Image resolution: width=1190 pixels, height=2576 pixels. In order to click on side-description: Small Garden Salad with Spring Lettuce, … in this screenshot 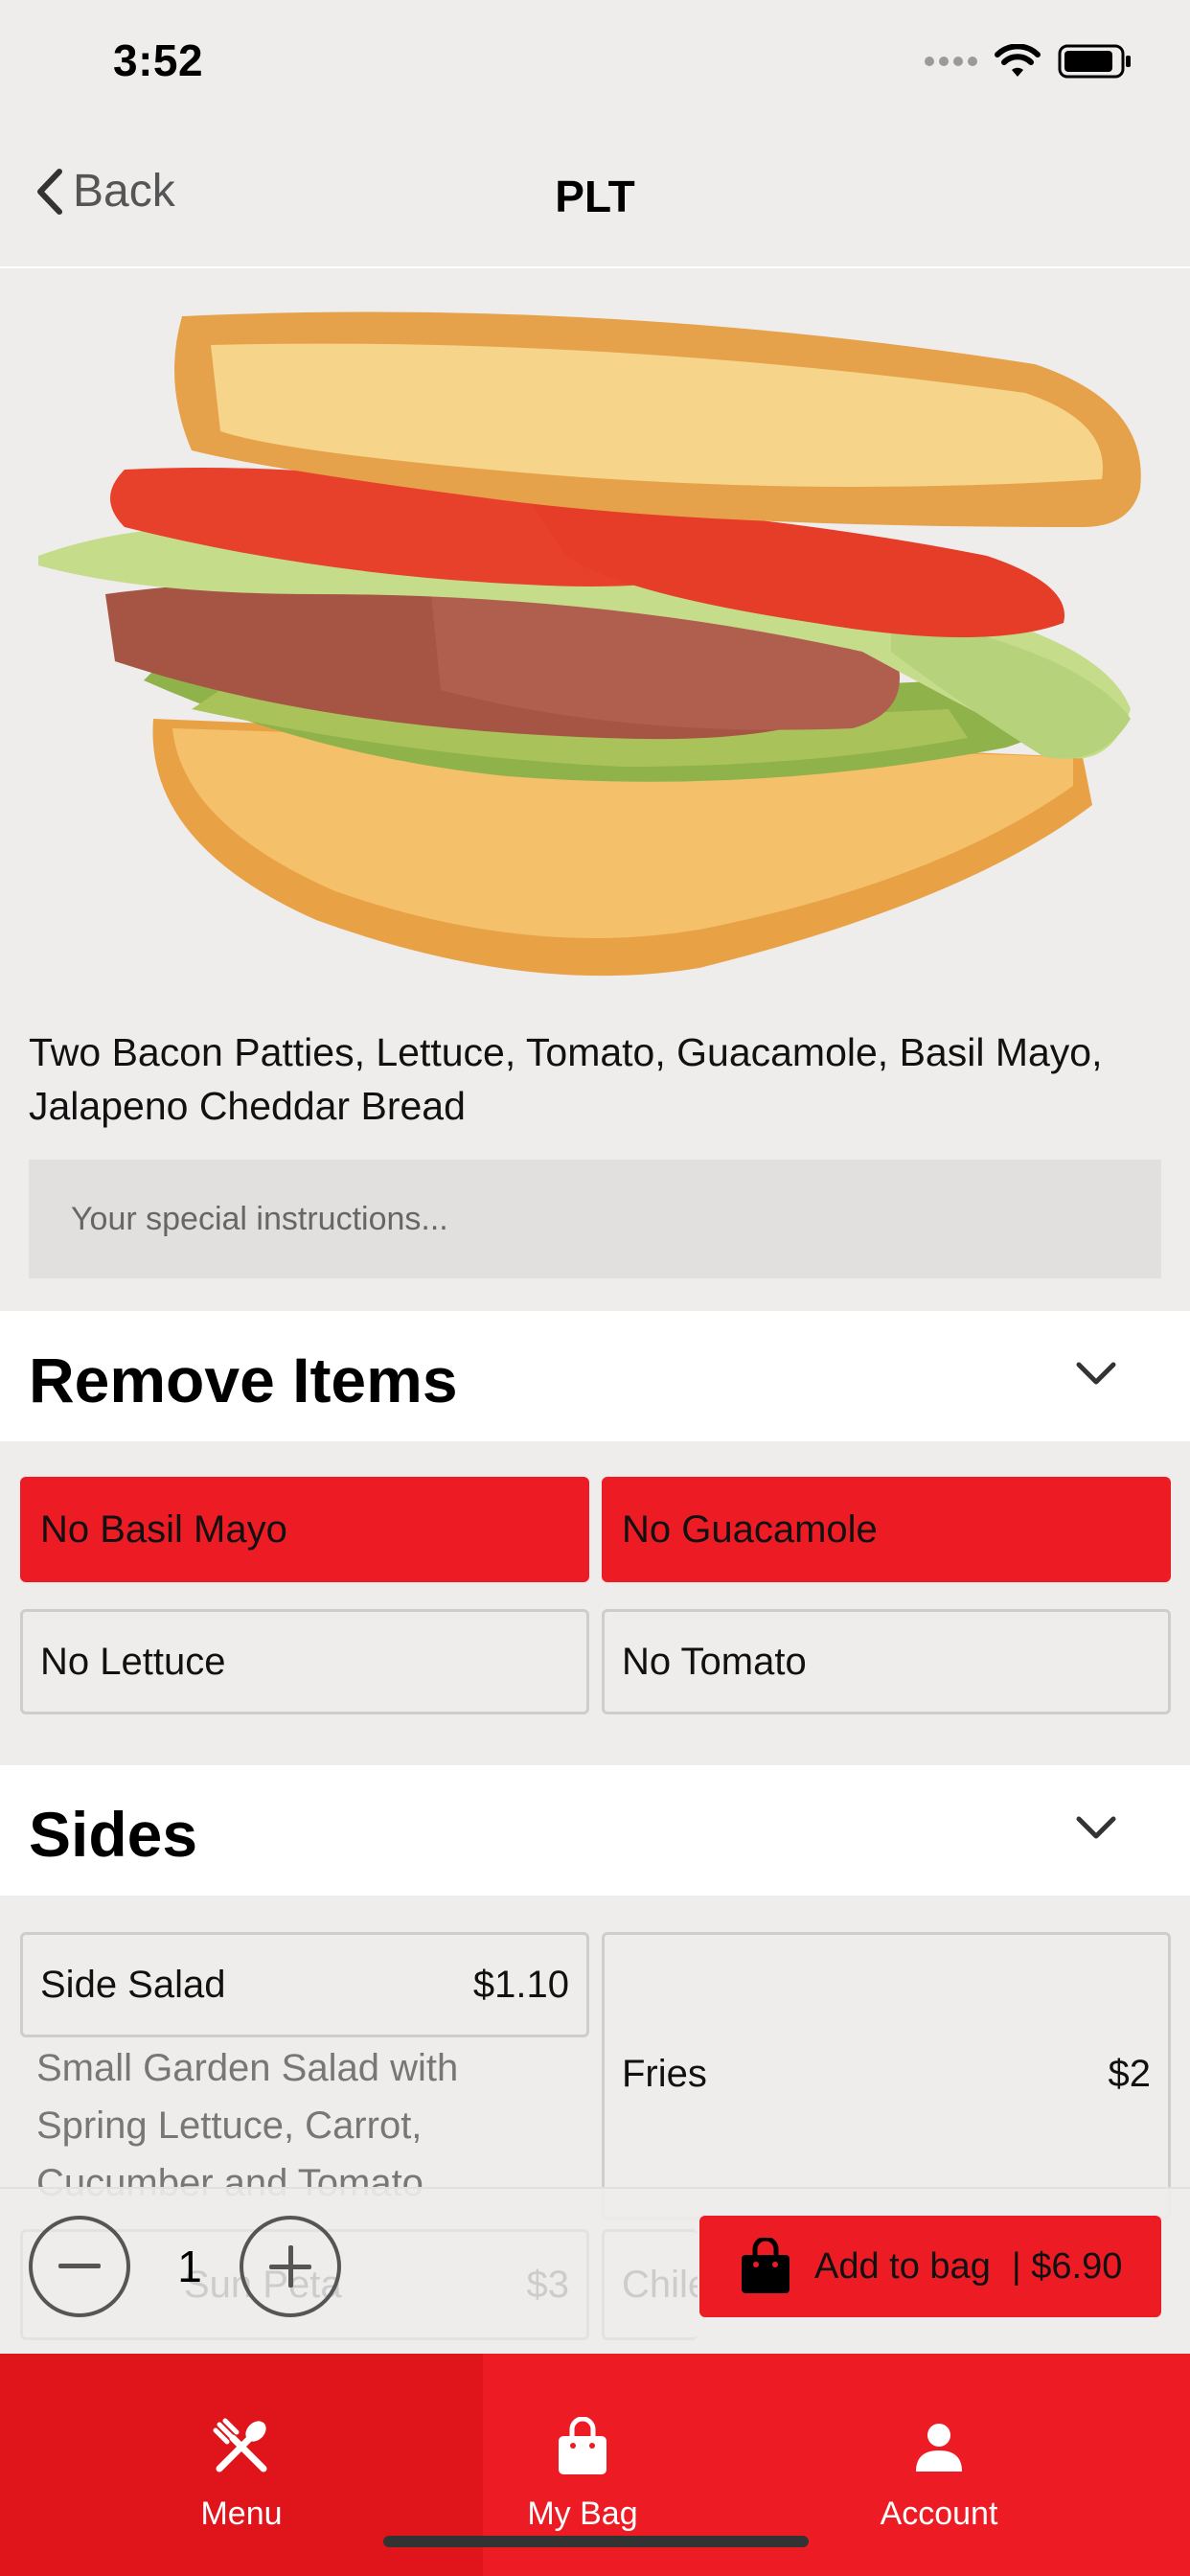, I will do `click(248, 2125)`.